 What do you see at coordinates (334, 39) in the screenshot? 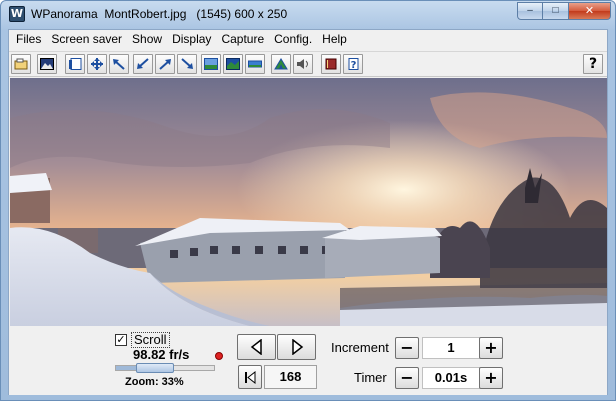
I see `menu-help: Help` at bounding box center [334, 39].